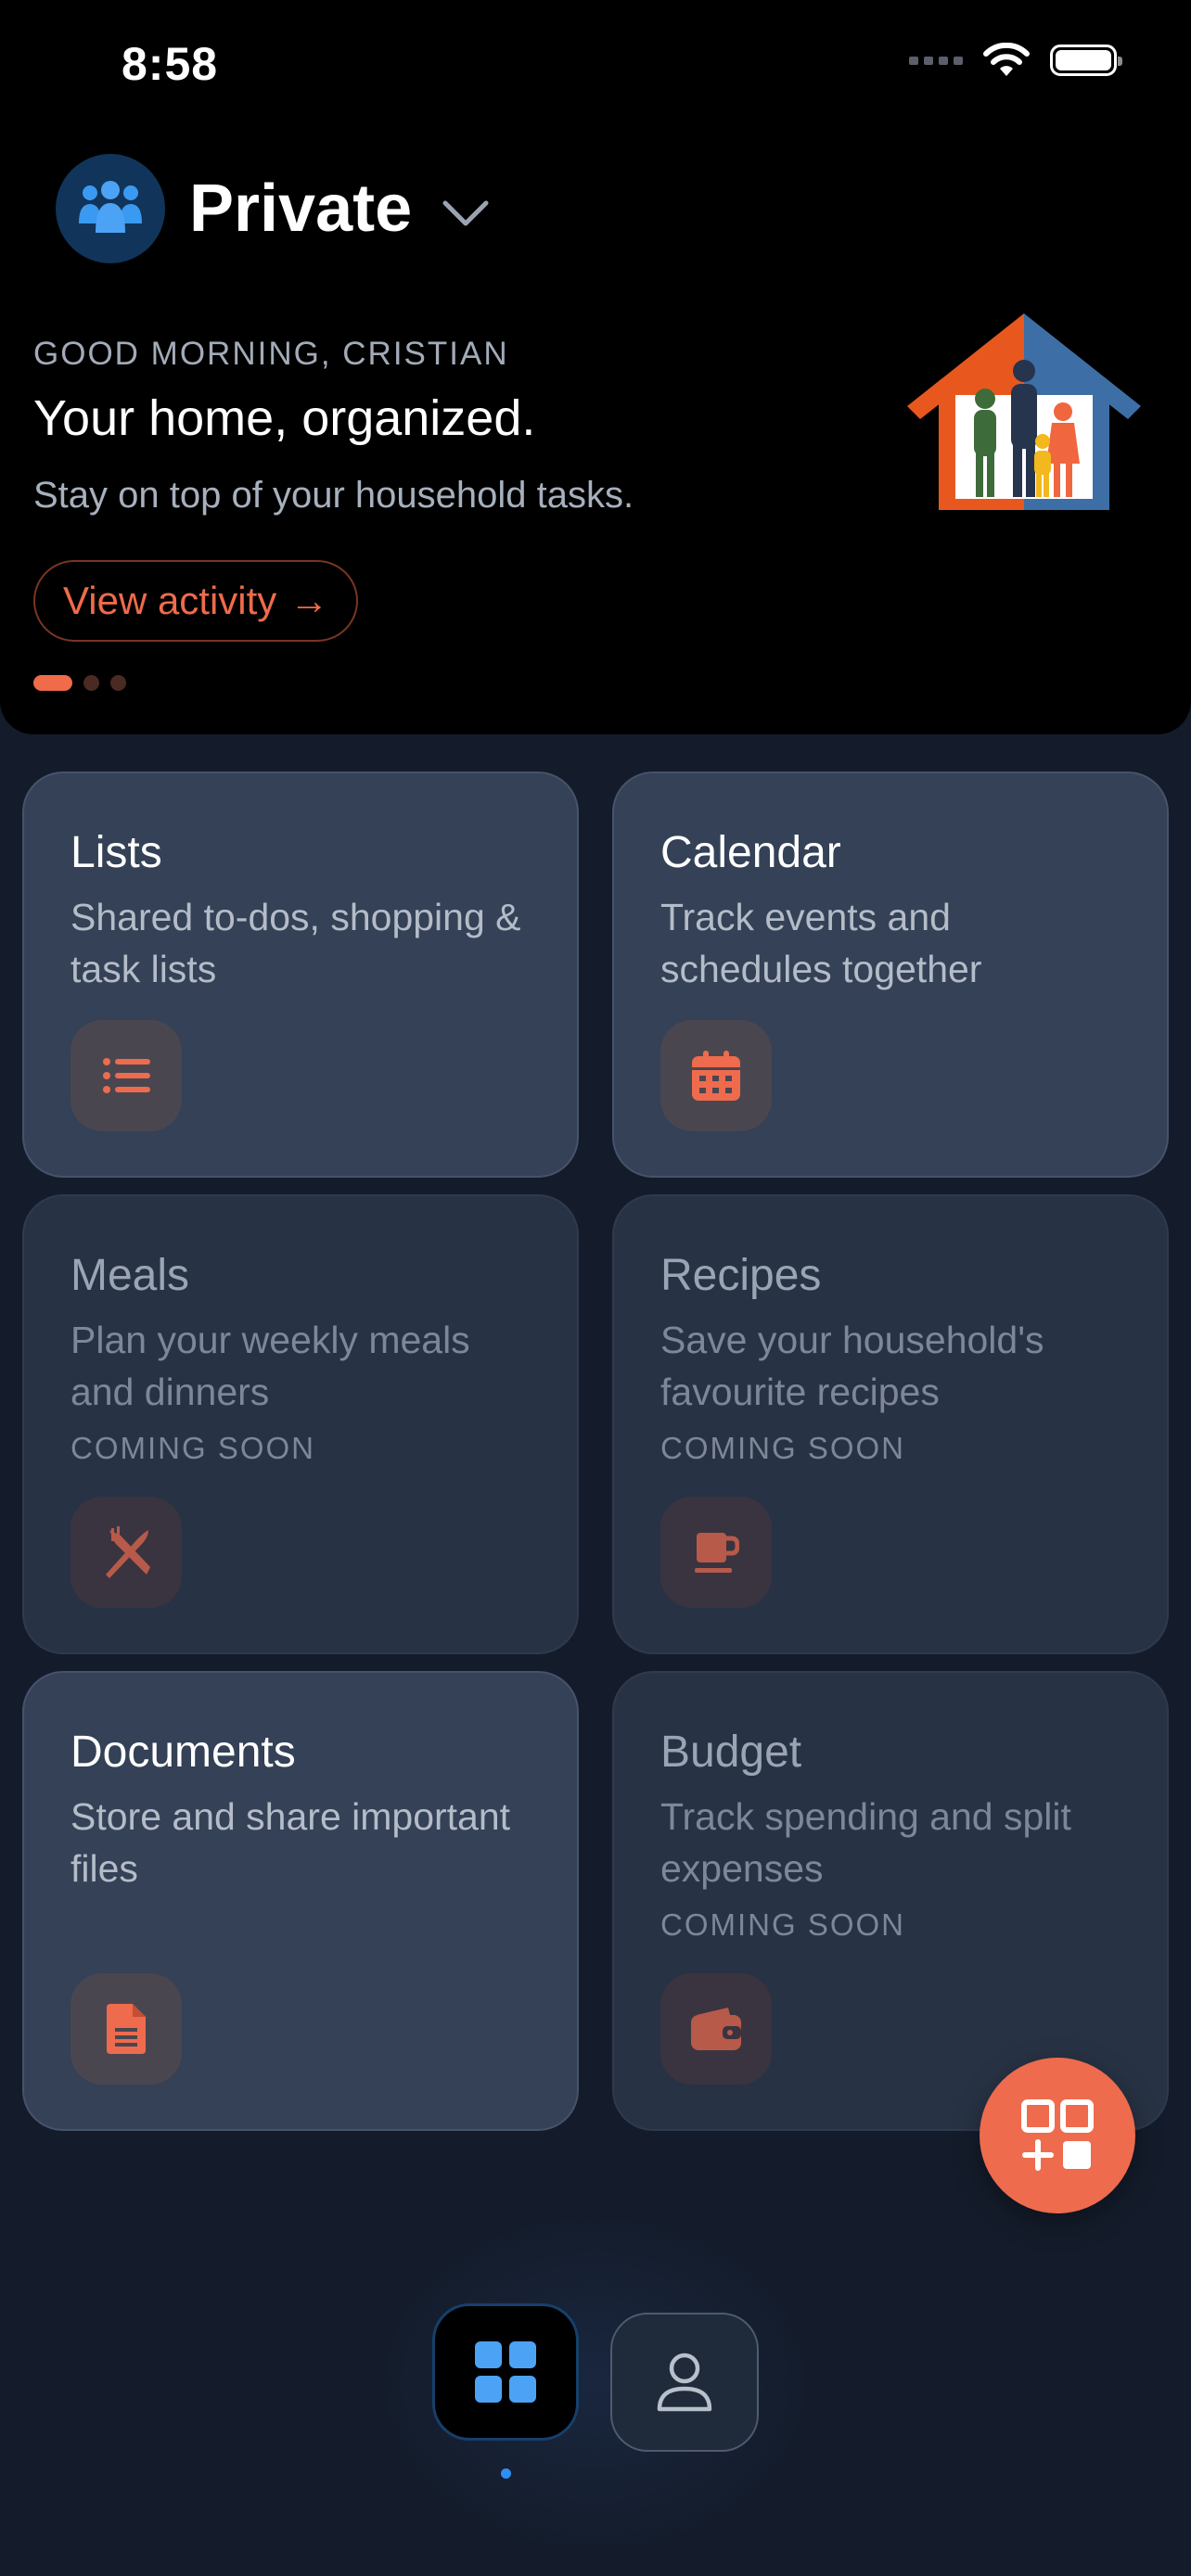 This screenshot has height=2576, width=1191. I want to click on wifi-icon, so click(1007, 59).